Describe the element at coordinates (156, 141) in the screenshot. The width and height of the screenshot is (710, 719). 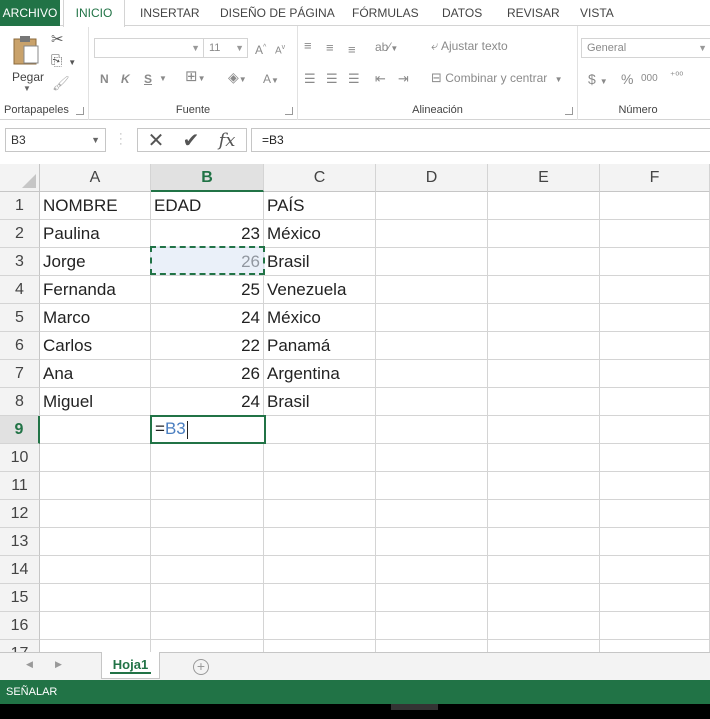
I see `cancel-icon: ✕` at that location.